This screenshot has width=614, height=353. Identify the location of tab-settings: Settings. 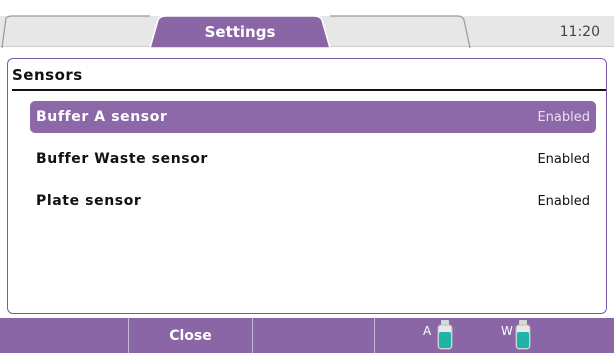
(240, 32).